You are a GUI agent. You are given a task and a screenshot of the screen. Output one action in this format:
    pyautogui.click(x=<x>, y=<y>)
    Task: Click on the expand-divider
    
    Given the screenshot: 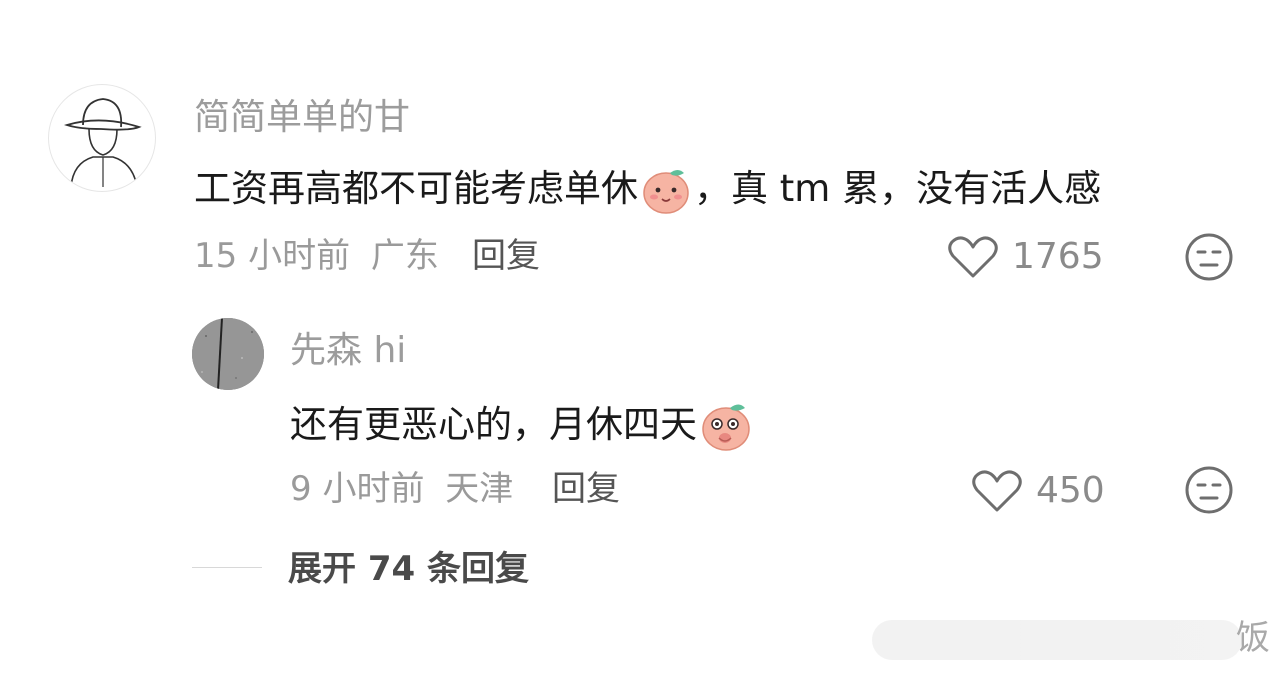 What is the action you would take?
    pyautogui.click(x=227, y=567)
    